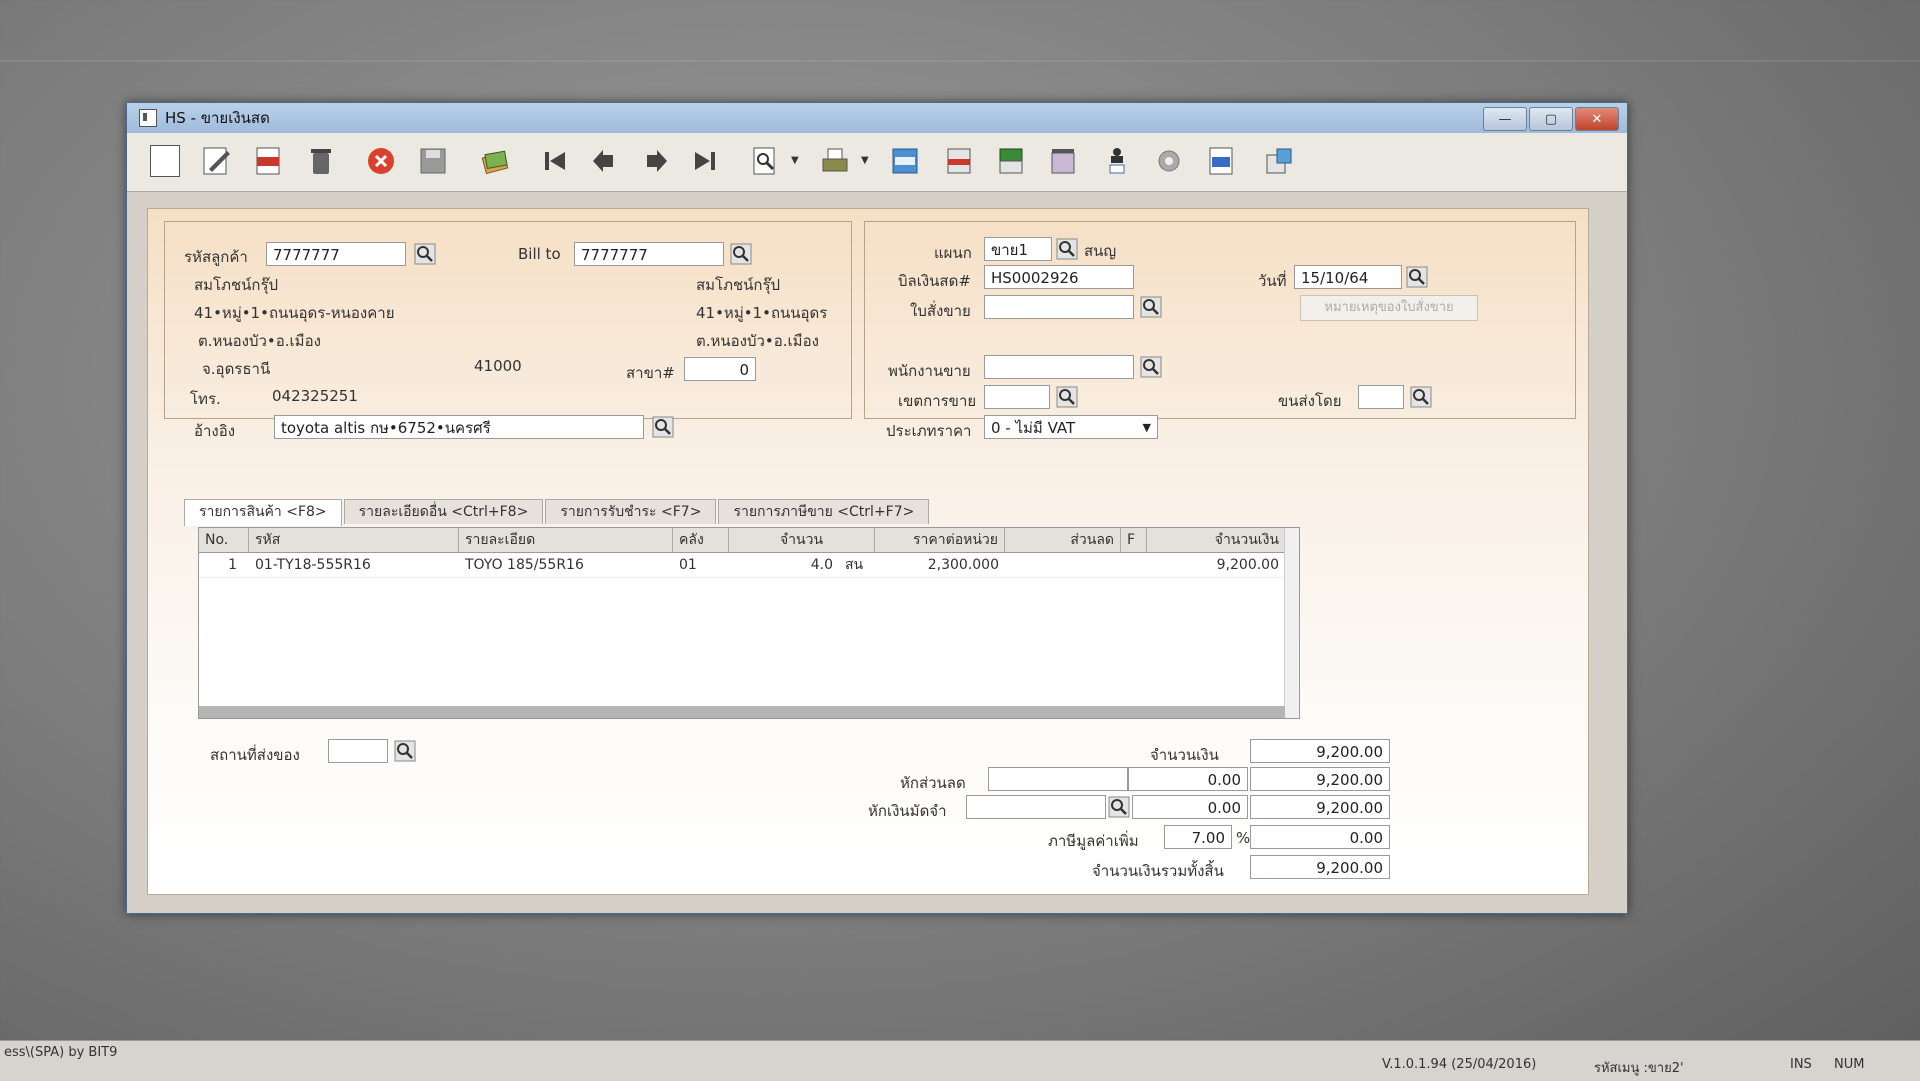 Image resolution: width=1920 pixels, height=1081 pixels. I want to click on column-f: F, so click(1134, 540).